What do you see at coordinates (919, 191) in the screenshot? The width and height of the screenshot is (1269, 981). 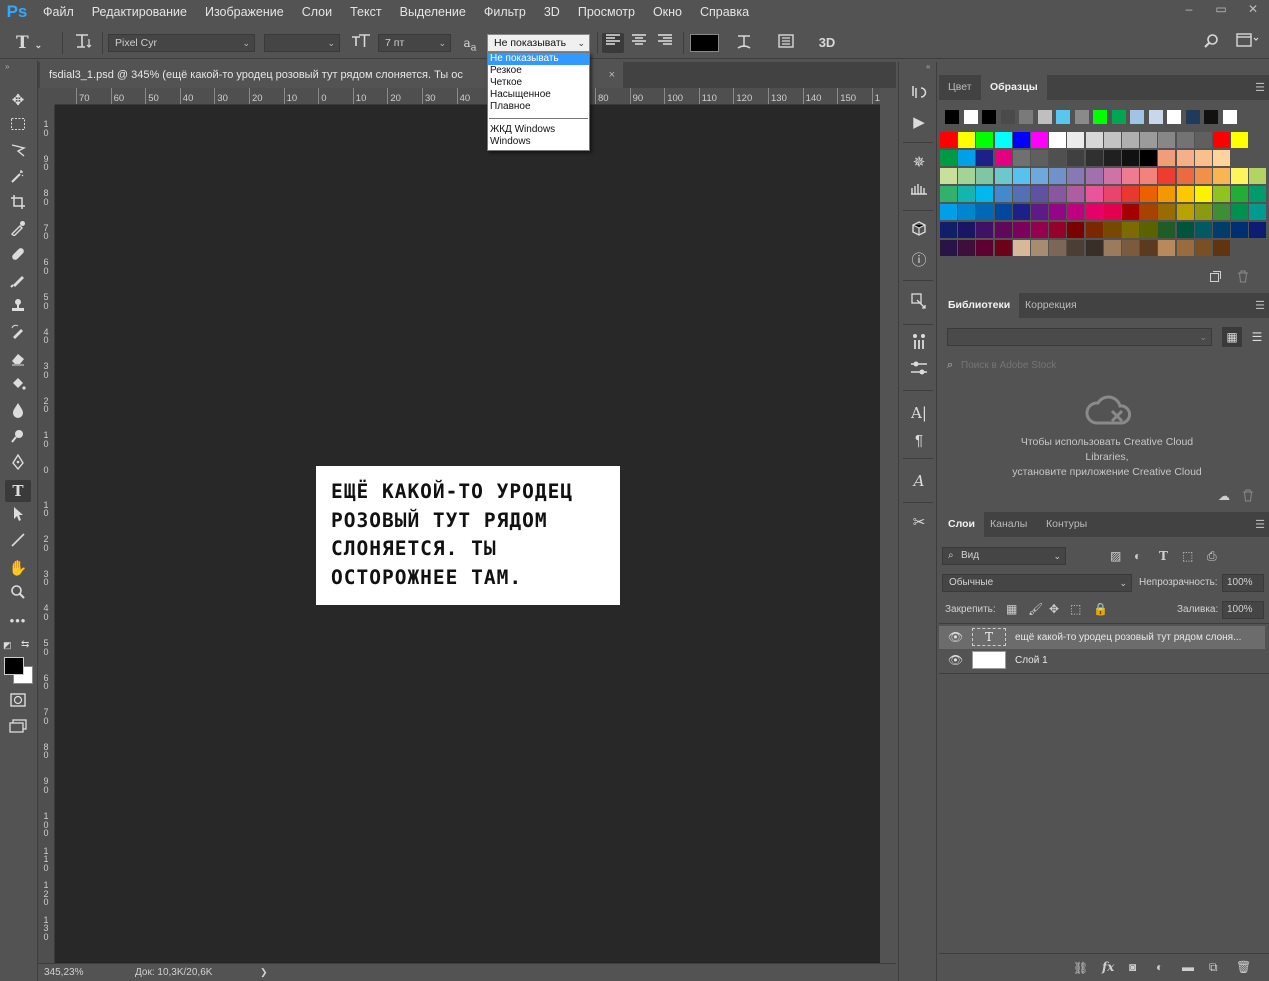 I see `brushes-icon` at bounding box center [919, 191].